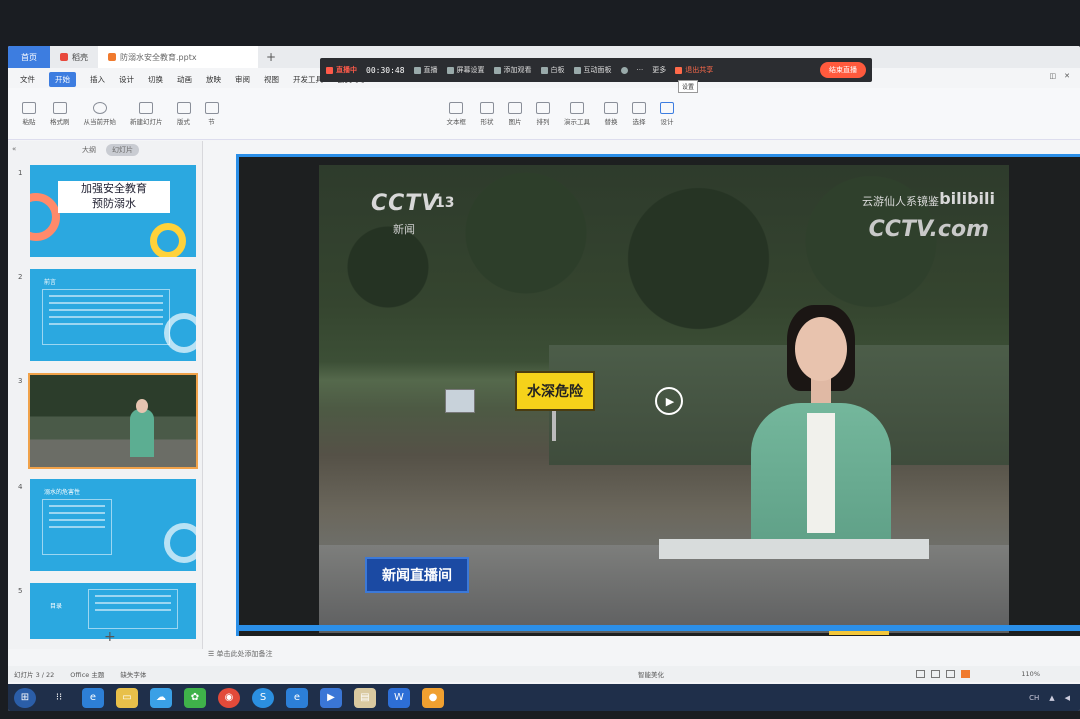 The image size is (1080, 719). I want to click on ribbon-layout: 版式, so click(183, 113).